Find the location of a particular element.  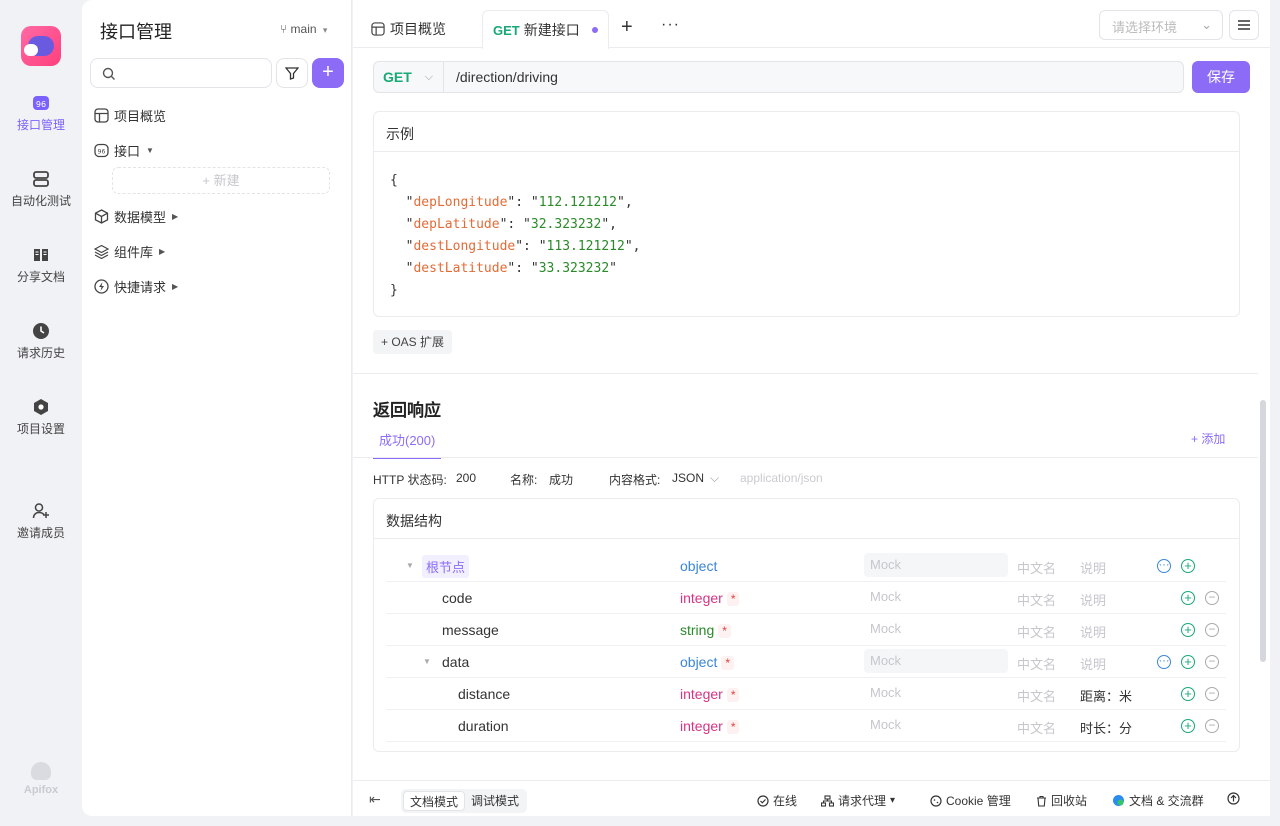

new-api-slot: + 新建 is located at coordinates (221, 180).